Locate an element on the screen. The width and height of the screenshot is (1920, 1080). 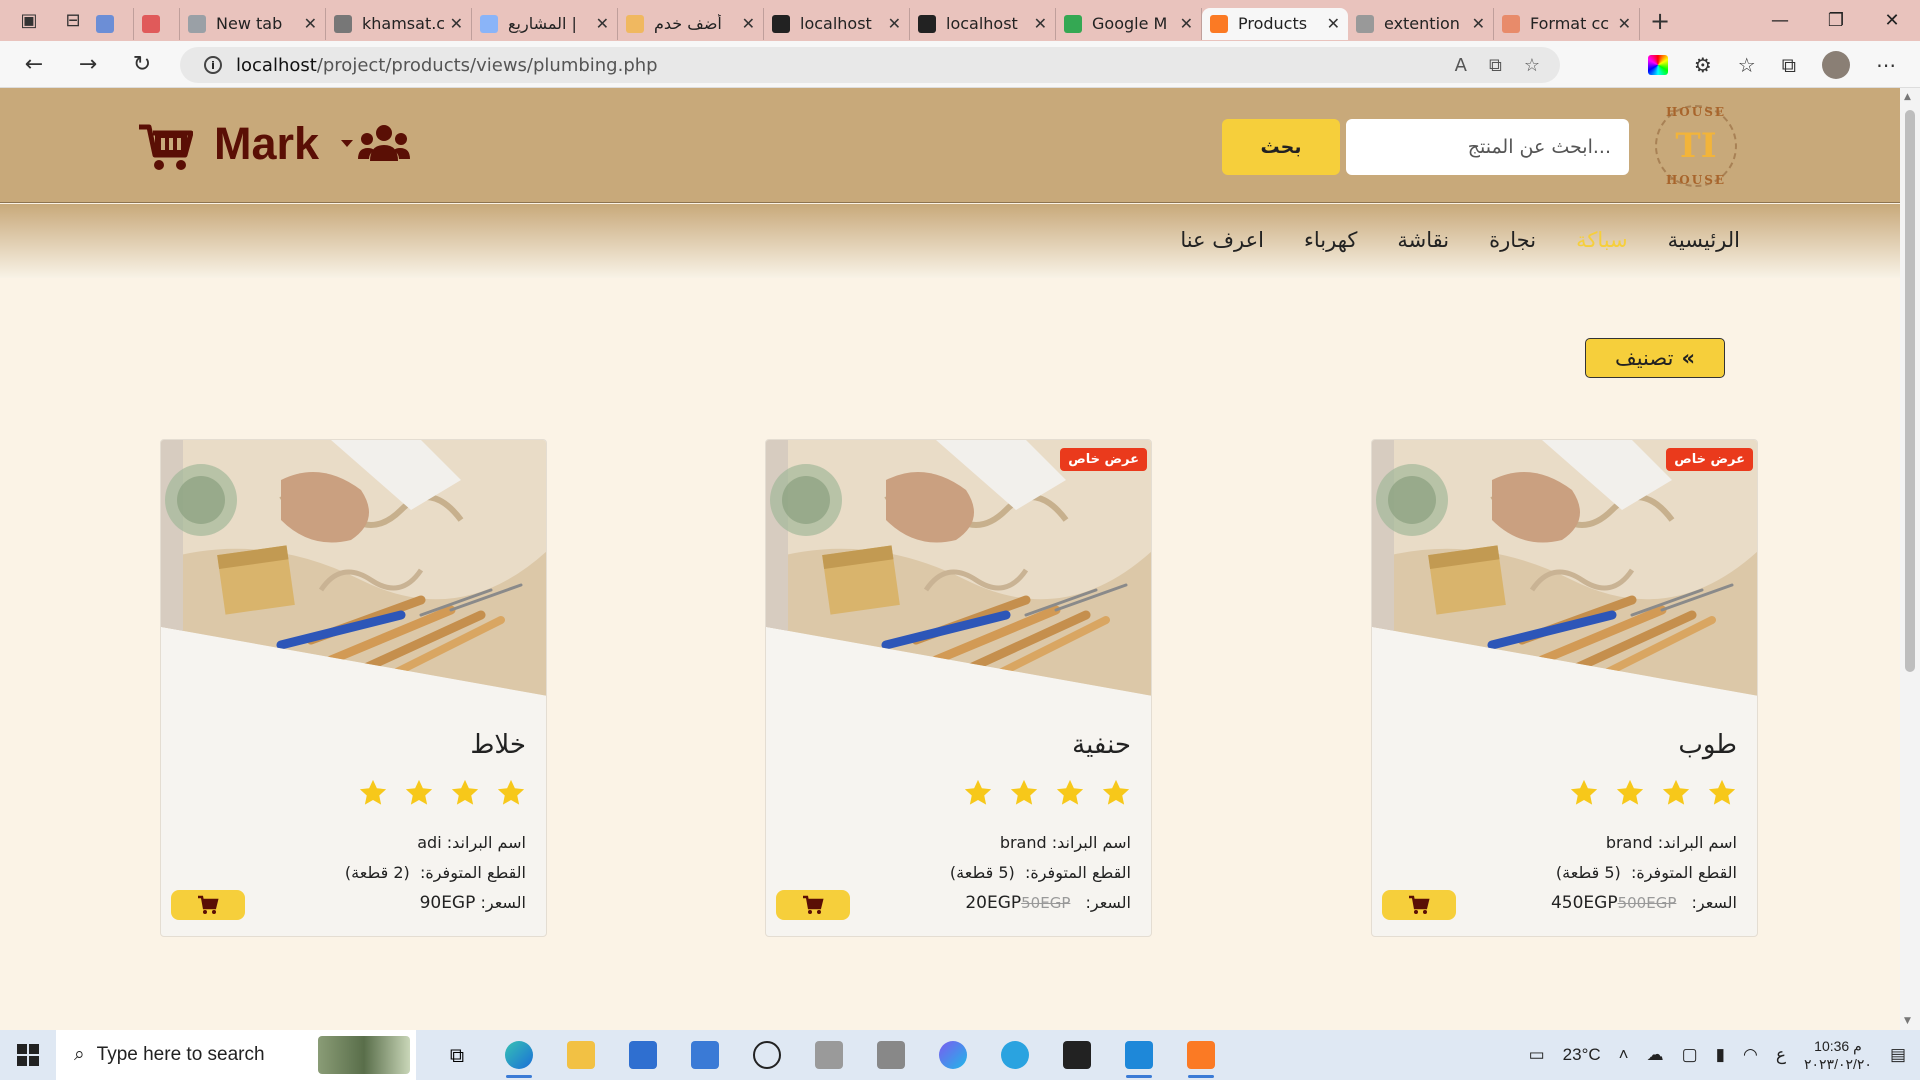
shopping-cart-icon is located at coordinates (165, 147).